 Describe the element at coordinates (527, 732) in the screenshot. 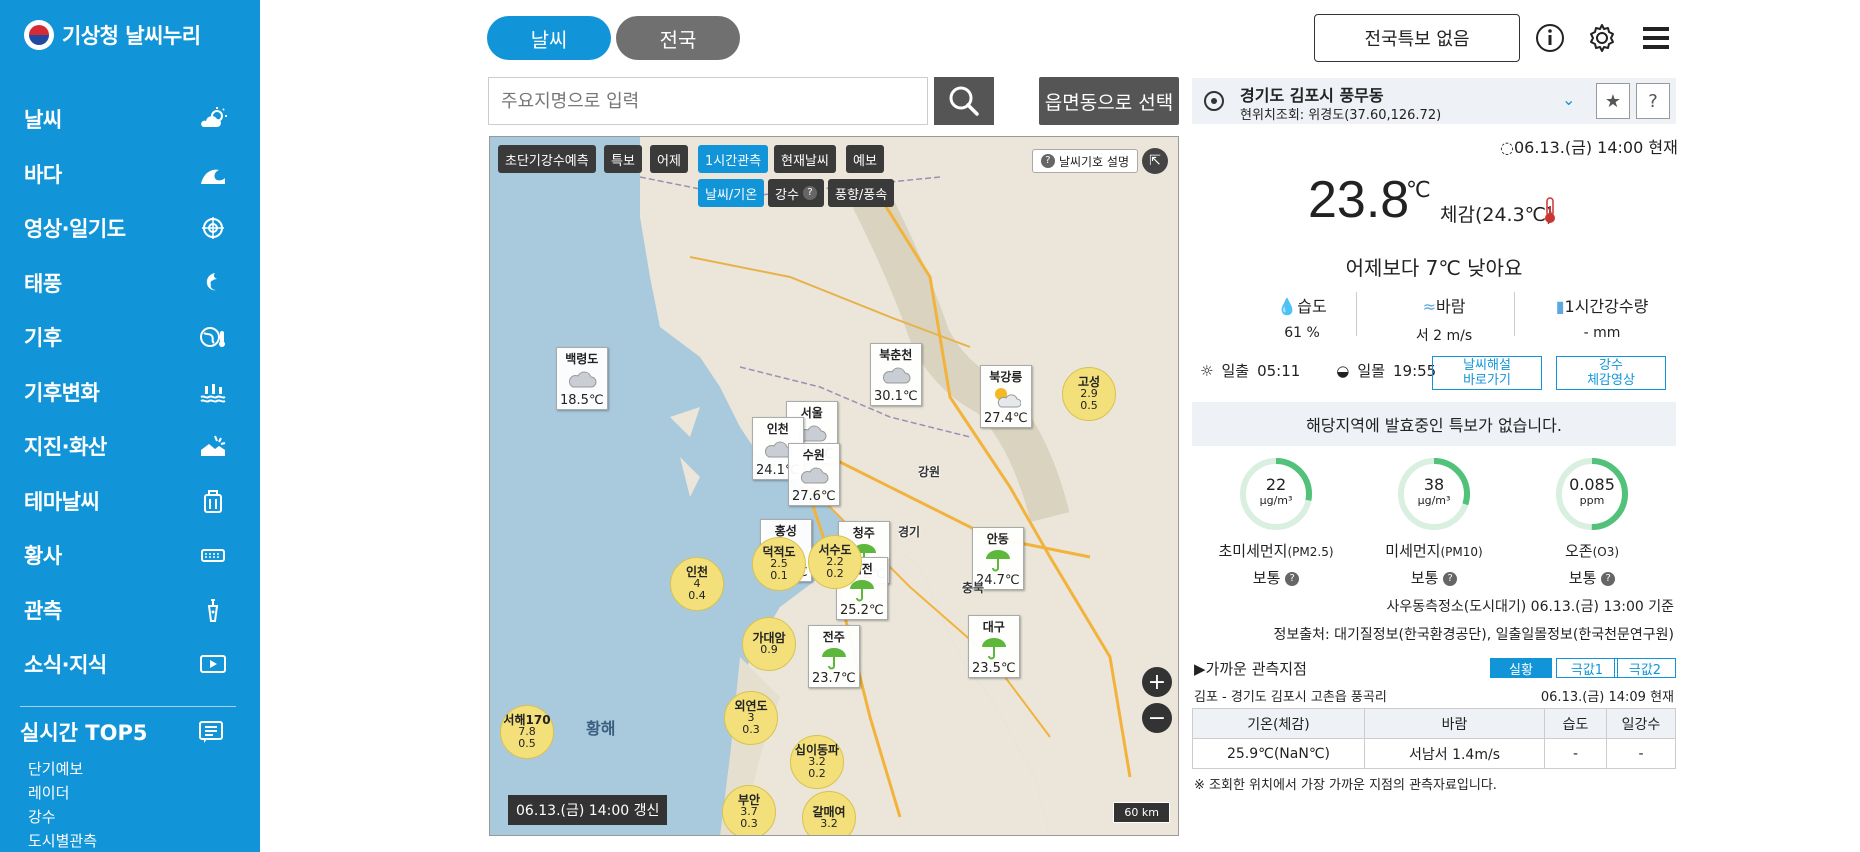

I see `map-buoy: 서해170 7.8 0.5` at that location.